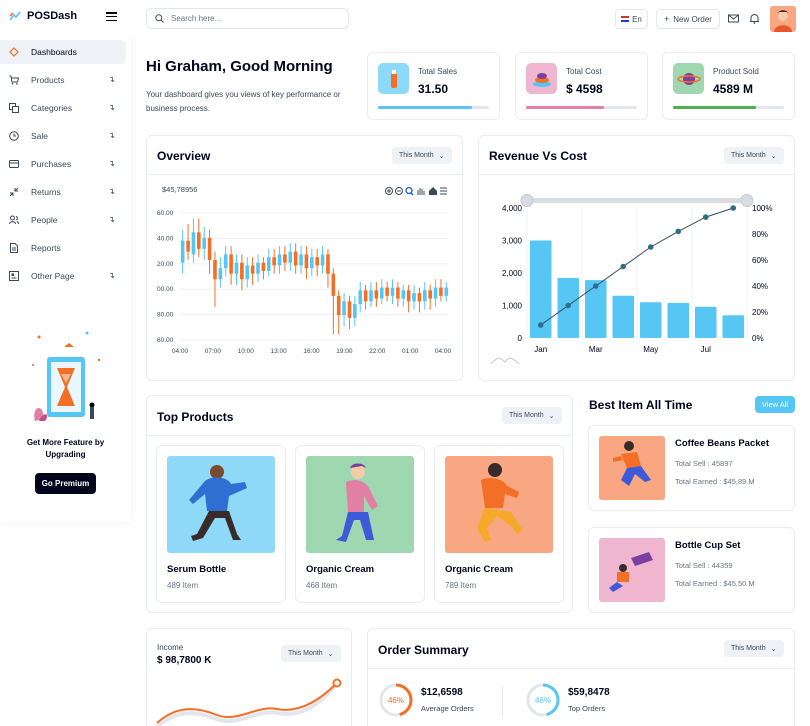 This screenshot has width=810, height=726. What do you see at coordinates (760, 260) in the screenshot?
I see `y2-tick-label: 60%` at bounding box center [760, 260].